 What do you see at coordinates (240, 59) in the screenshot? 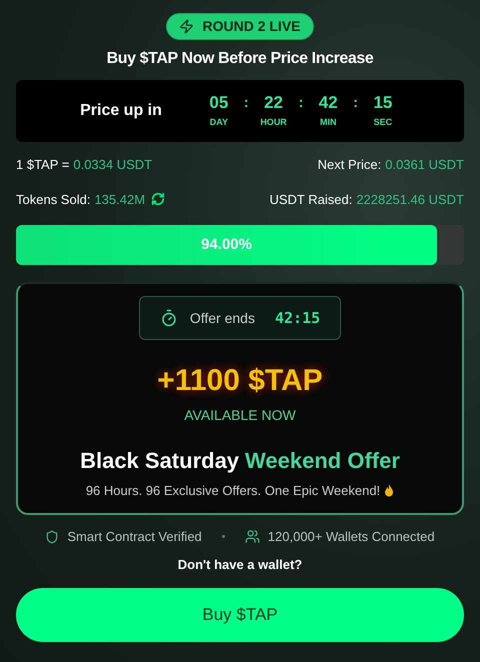
I see `page-title: Buy $TAP Now Before Price Increase` at bounding box center [240, 59].